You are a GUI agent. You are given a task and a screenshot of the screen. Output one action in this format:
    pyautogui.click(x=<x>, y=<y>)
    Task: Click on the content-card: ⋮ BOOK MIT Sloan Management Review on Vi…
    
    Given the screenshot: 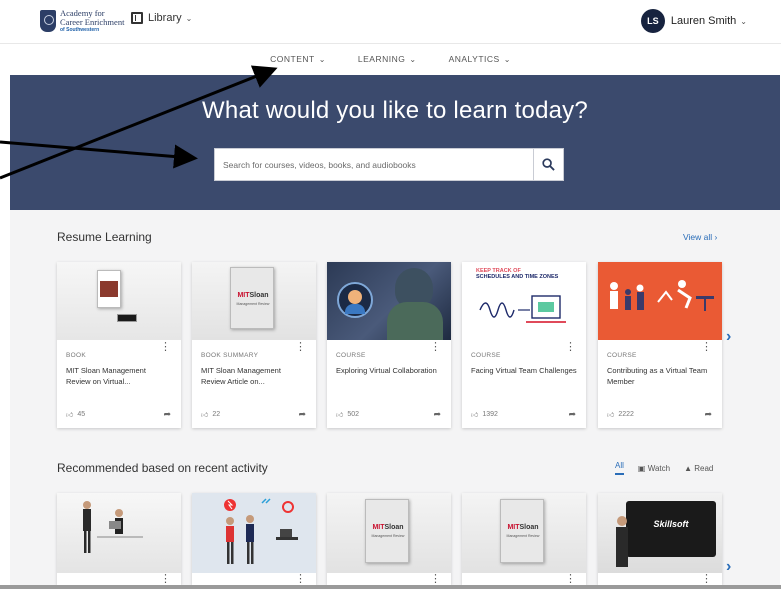 What is the action you would take?
    pyautogui.click(x=119, y=345)
    